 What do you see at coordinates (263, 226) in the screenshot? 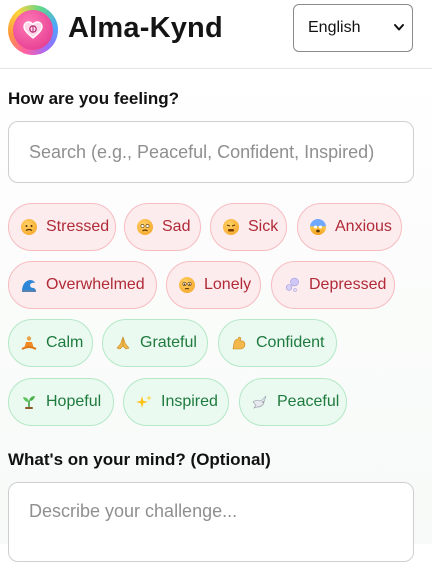
I see `mood-label: Sick` at bounding box center [263, 226].